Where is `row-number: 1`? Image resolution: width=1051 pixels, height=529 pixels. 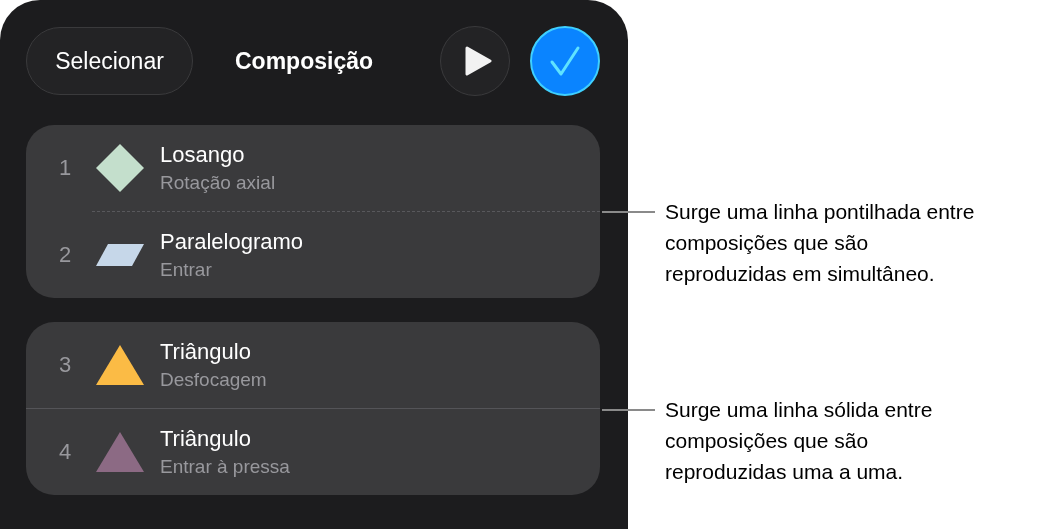
row-number: 1 is located at coordinates (65, 168).